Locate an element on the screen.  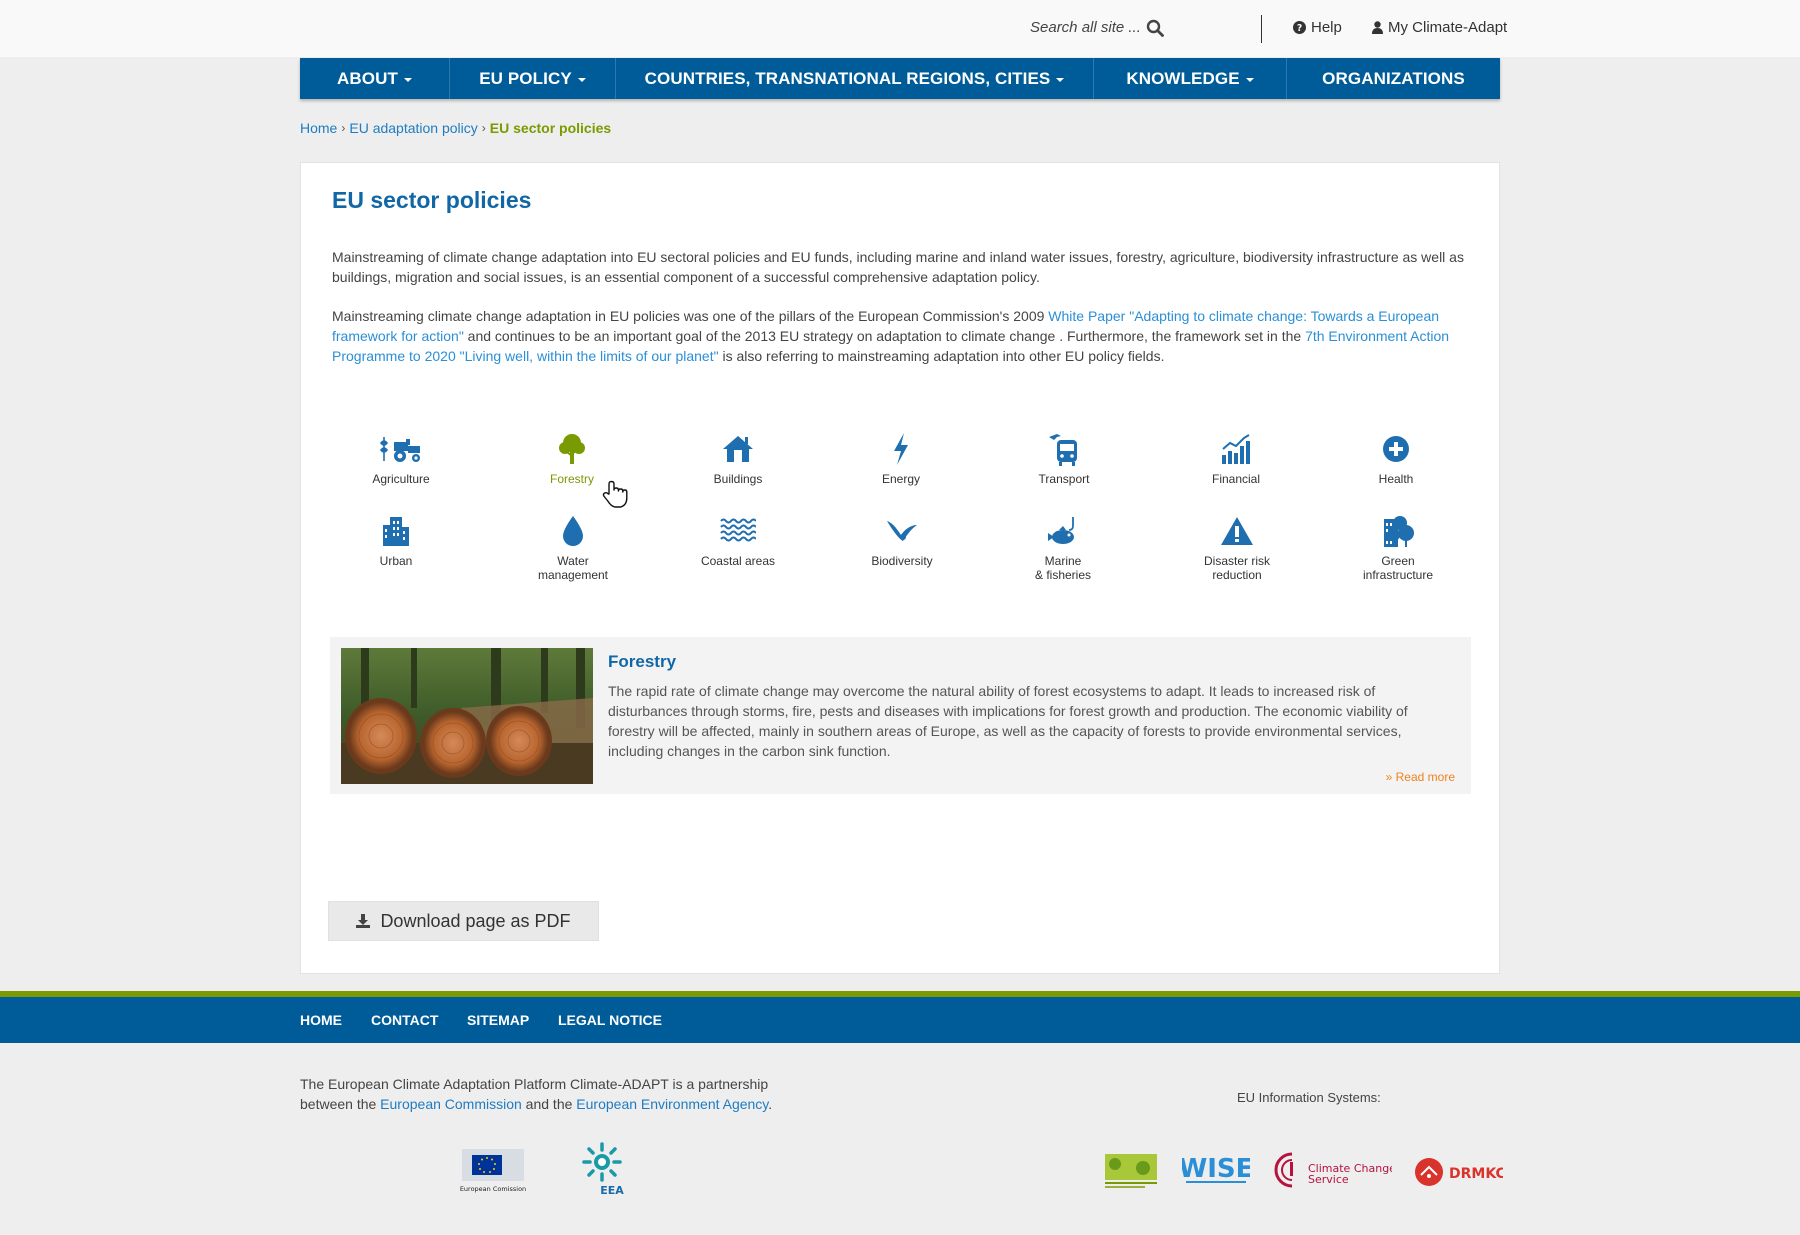
search-icon is located at coordinates (1155, 30).